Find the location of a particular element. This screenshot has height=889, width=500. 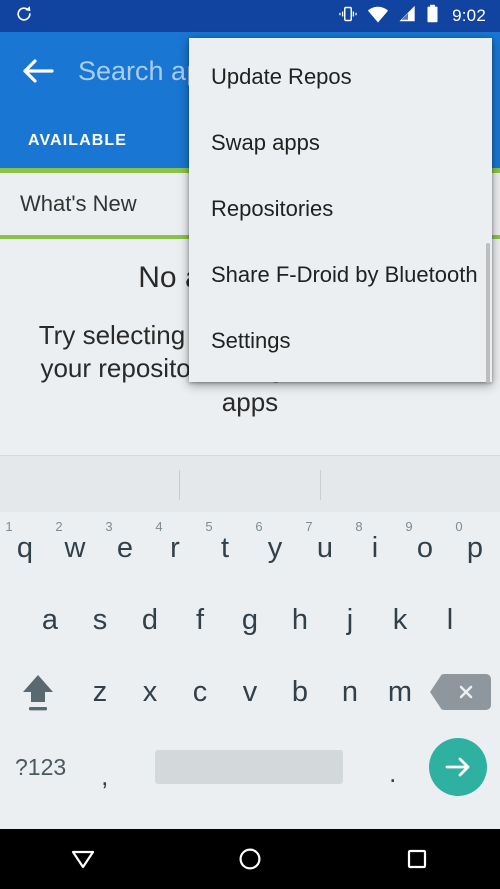

nav-recents-square-icon is located at coordinates (416, 859).